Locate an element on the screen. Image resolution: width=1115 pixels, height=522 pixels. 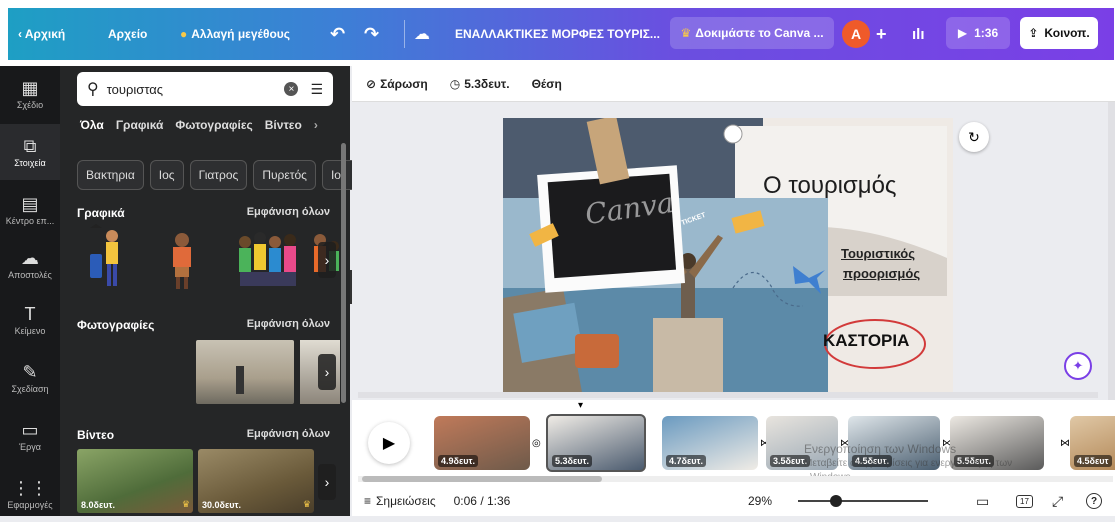
cloud-save-icon: ☁ is located at coordinates (422, 34).